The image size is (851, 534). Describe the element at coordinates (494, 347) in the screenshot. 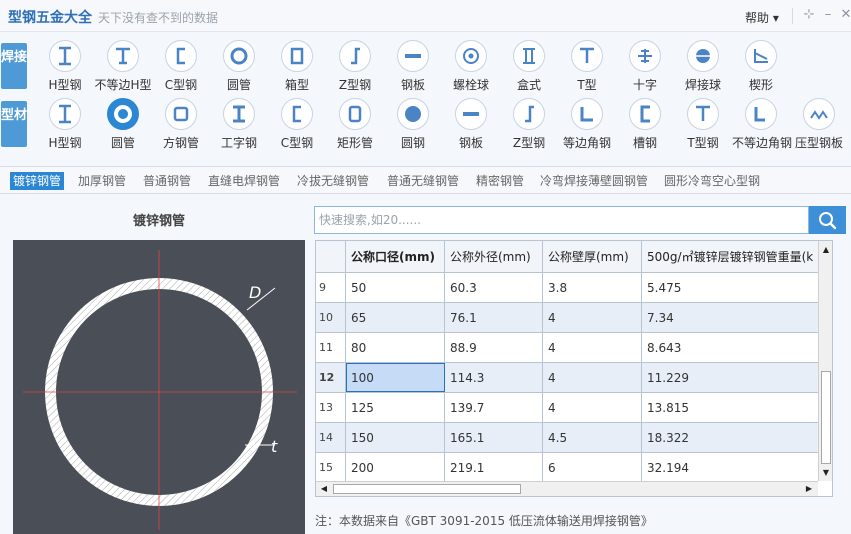

I see `table-cell: 88.9` at that location.